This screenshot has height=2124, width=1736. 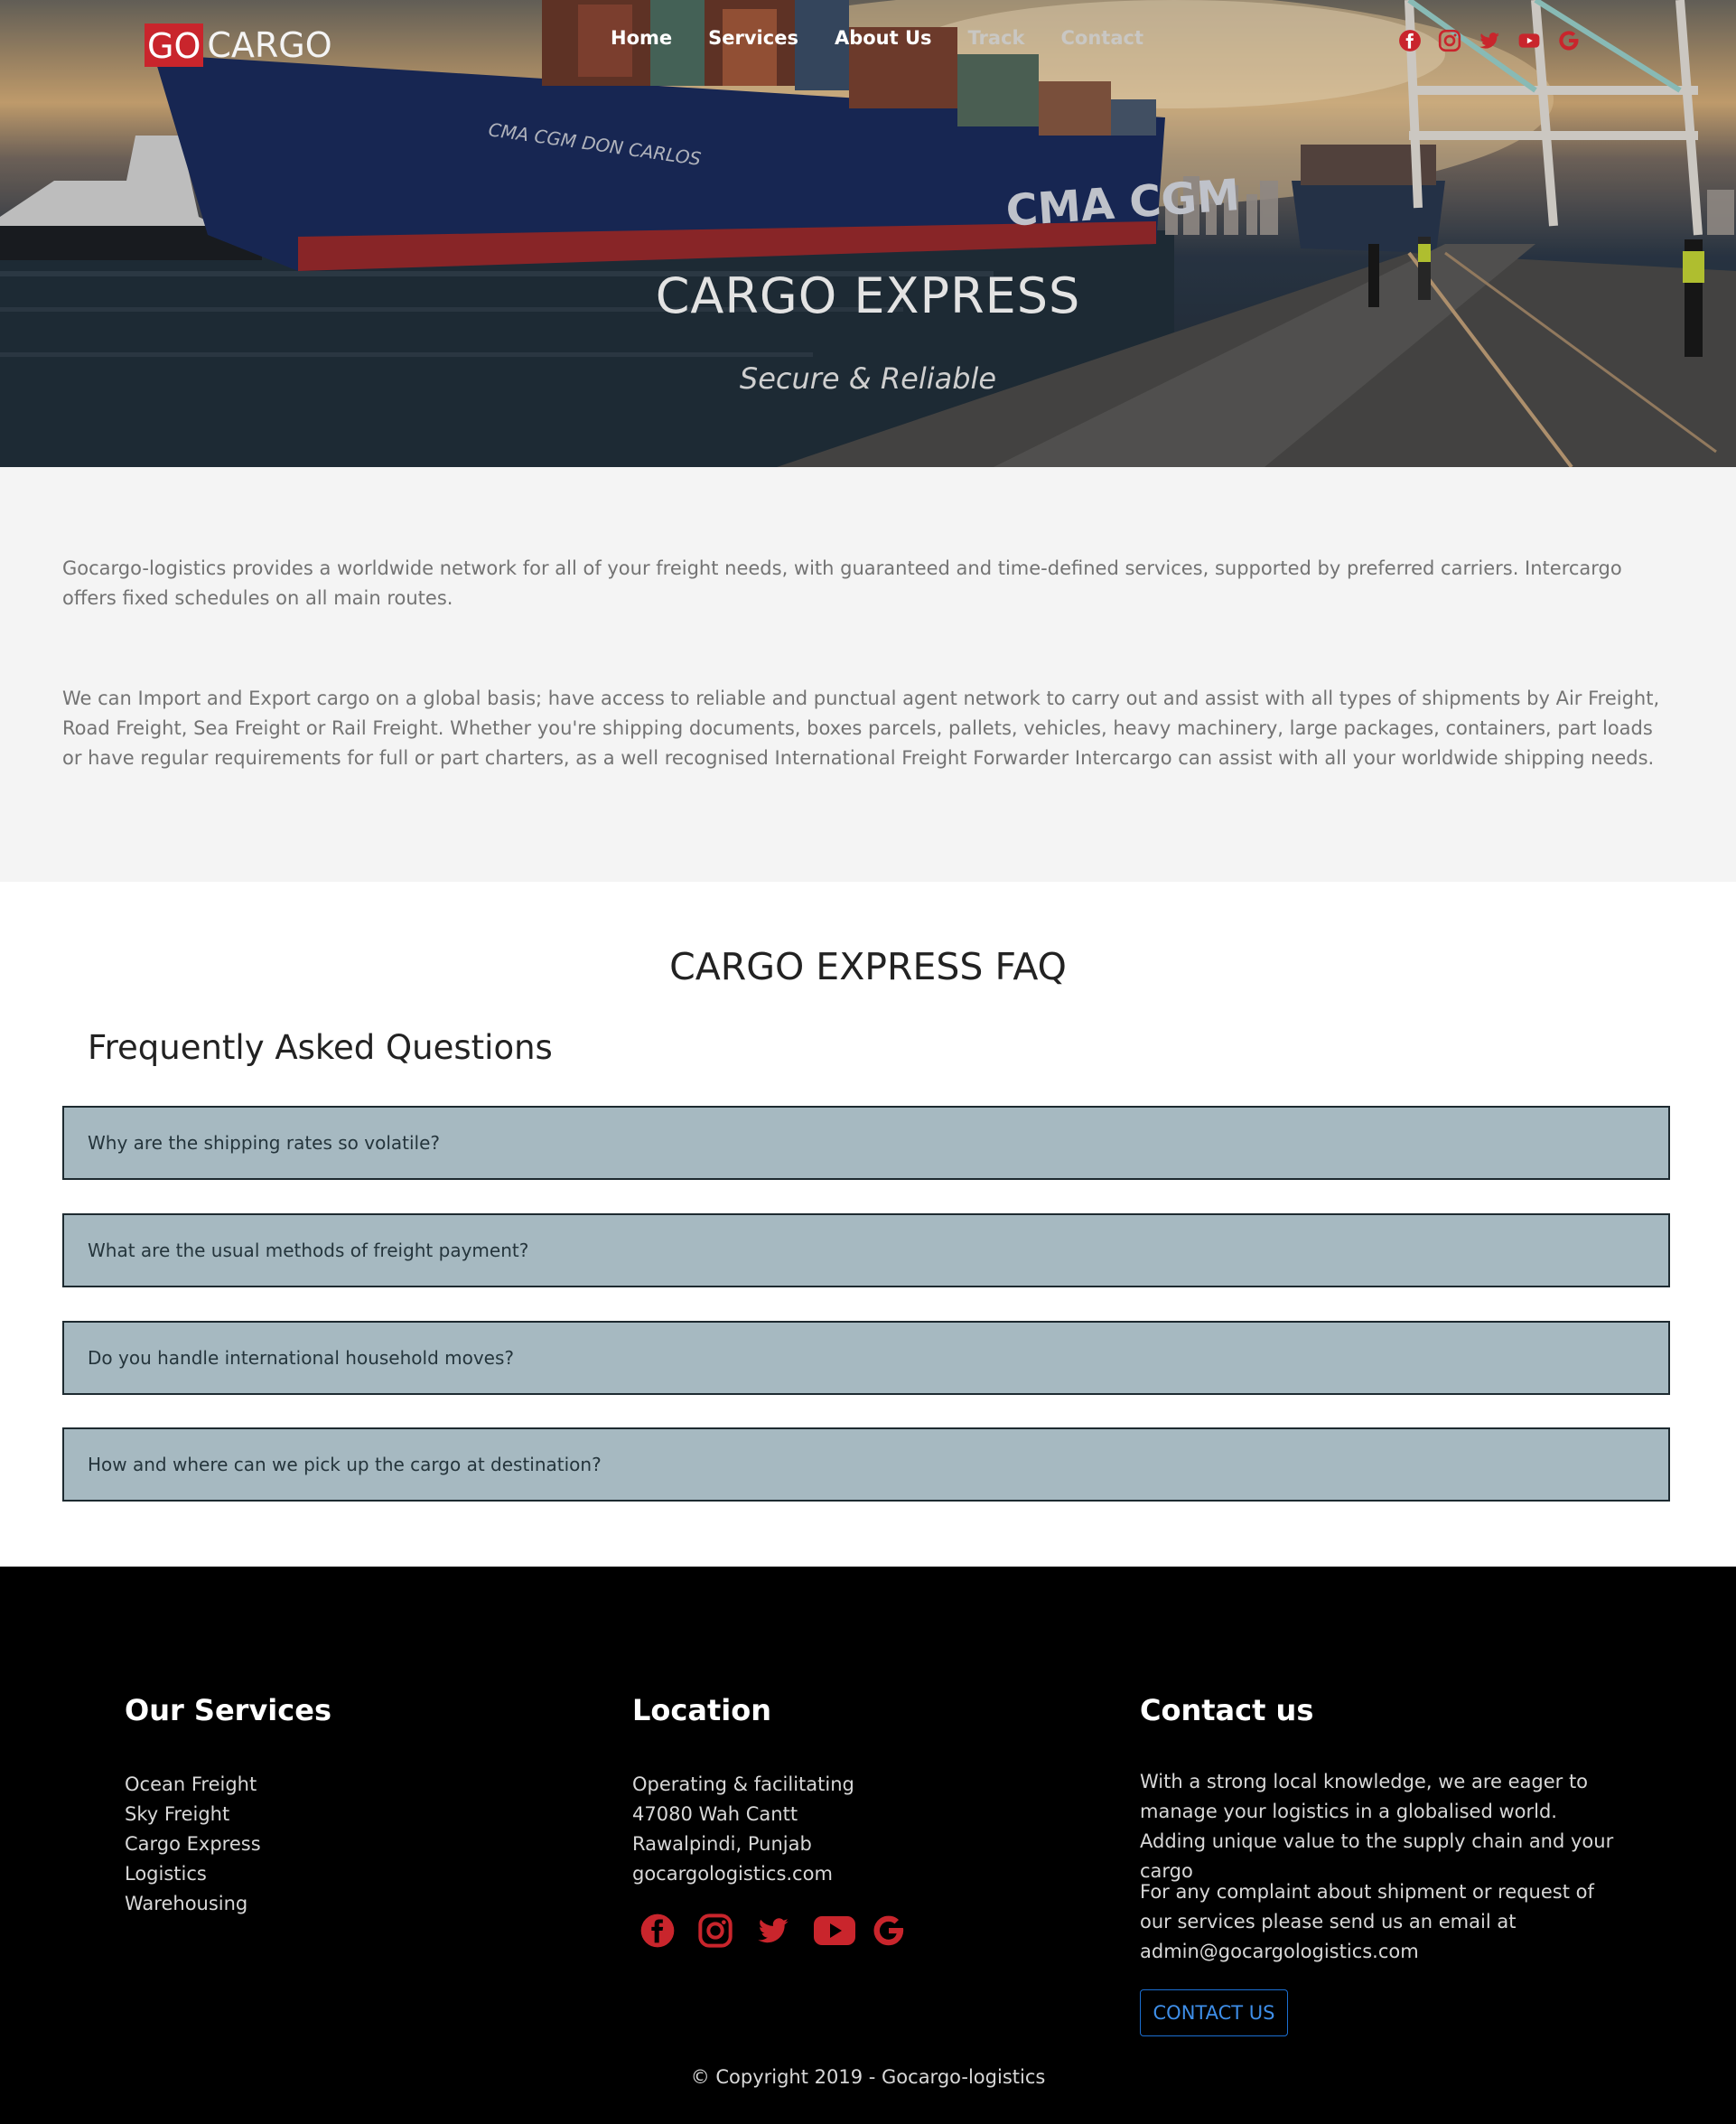 I want to click on faq-question-text: Why are the shipping rates so volatile?, so click(x=264, y=1143).